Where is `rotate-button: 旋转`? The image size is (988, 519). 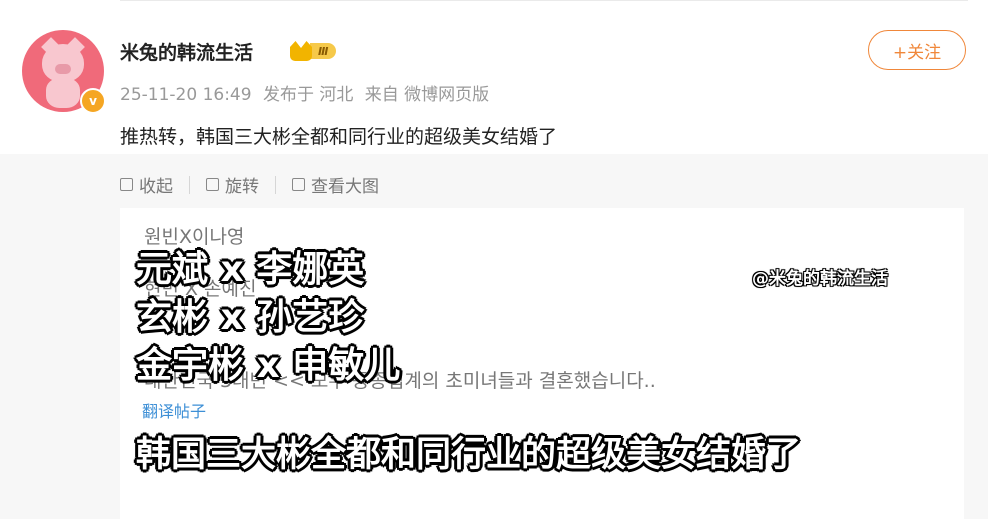
rotate-button: 旋转 is located at coordinates (232, 184).